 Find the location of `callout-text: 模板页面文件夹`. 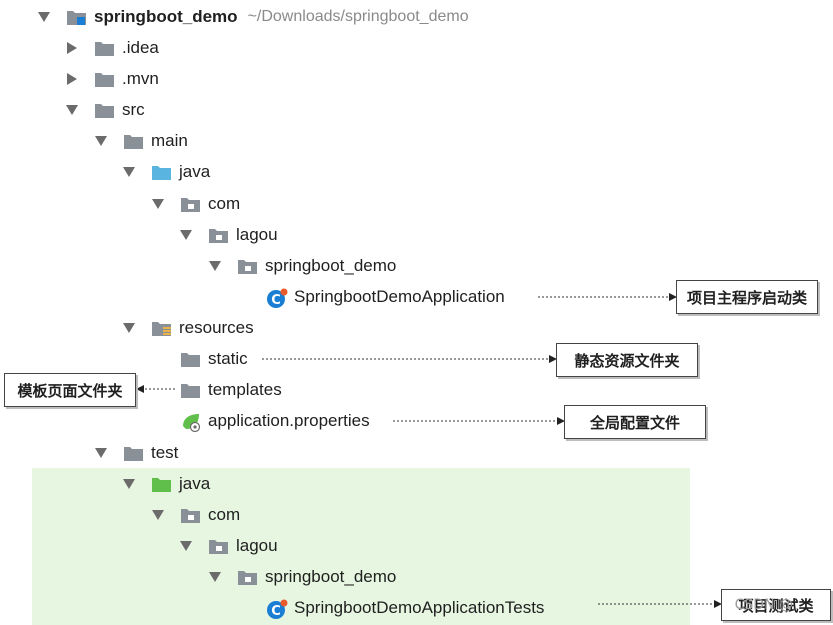

callout-text: 模板页面文件夹 is located at coordinates (70, 390).